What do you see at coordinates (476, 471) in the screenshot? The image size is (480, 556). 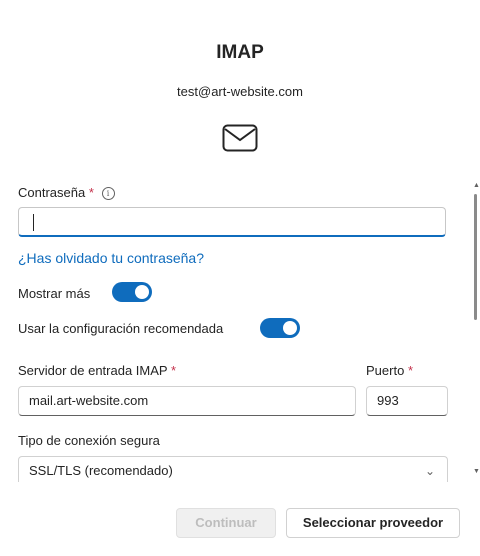 I see `scroll-down-icon: ▼` at bounding box center [476, 471].